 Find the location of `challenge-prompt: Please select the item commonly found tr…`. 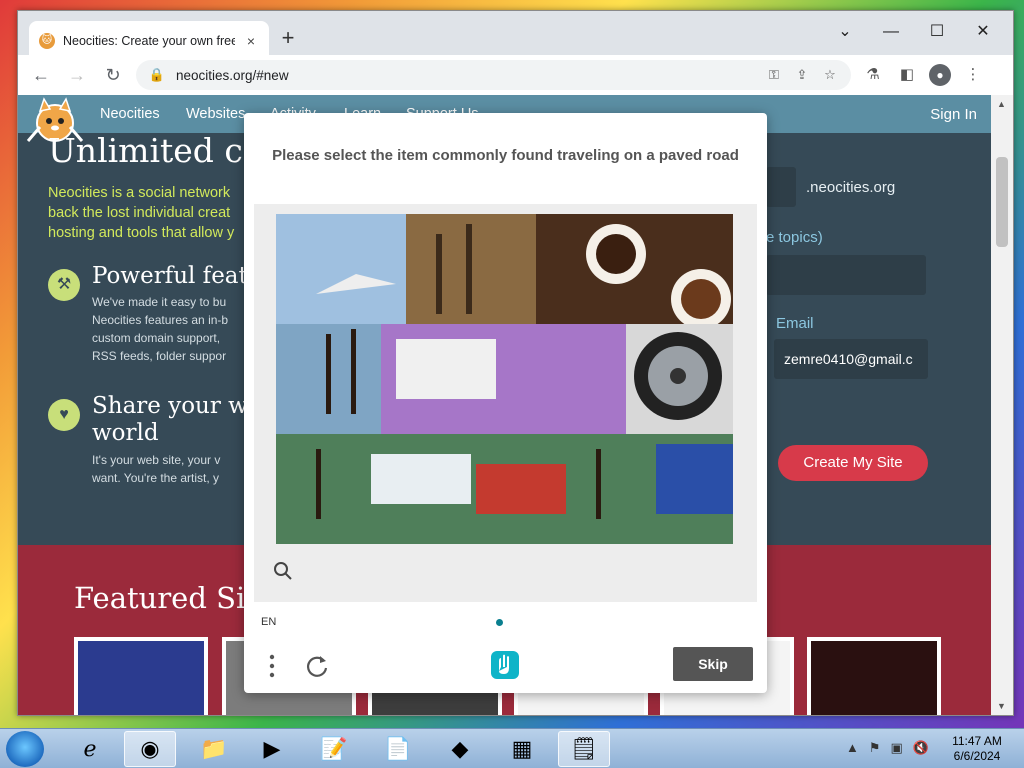

challenge-prompt: Please select the item commonly found tr… is located at coordinates (505, 155).